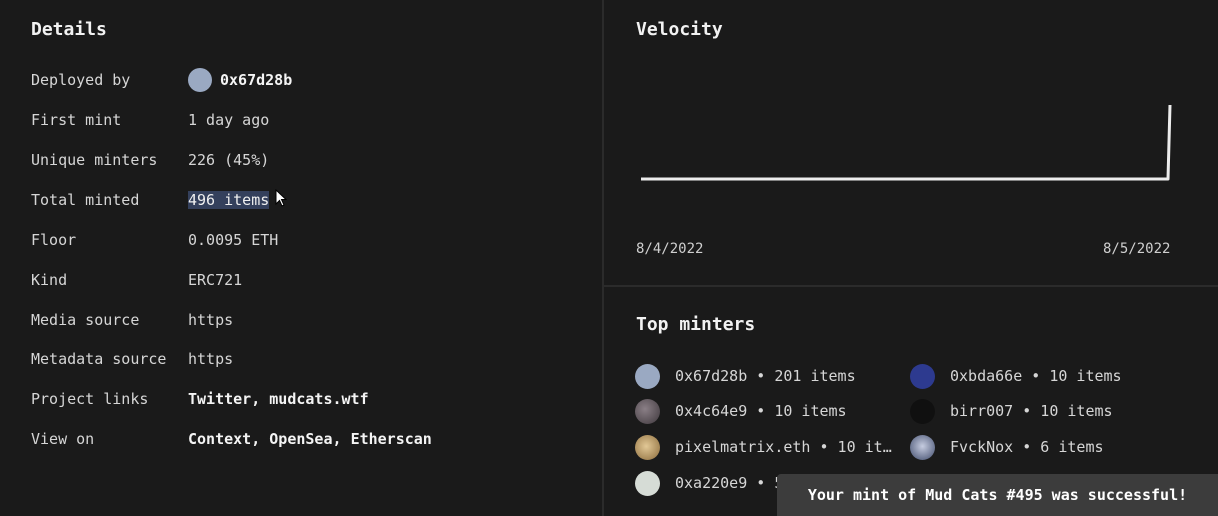  I want to click on minter-item: 0x67d28b • 201 items, so click(745, 376).